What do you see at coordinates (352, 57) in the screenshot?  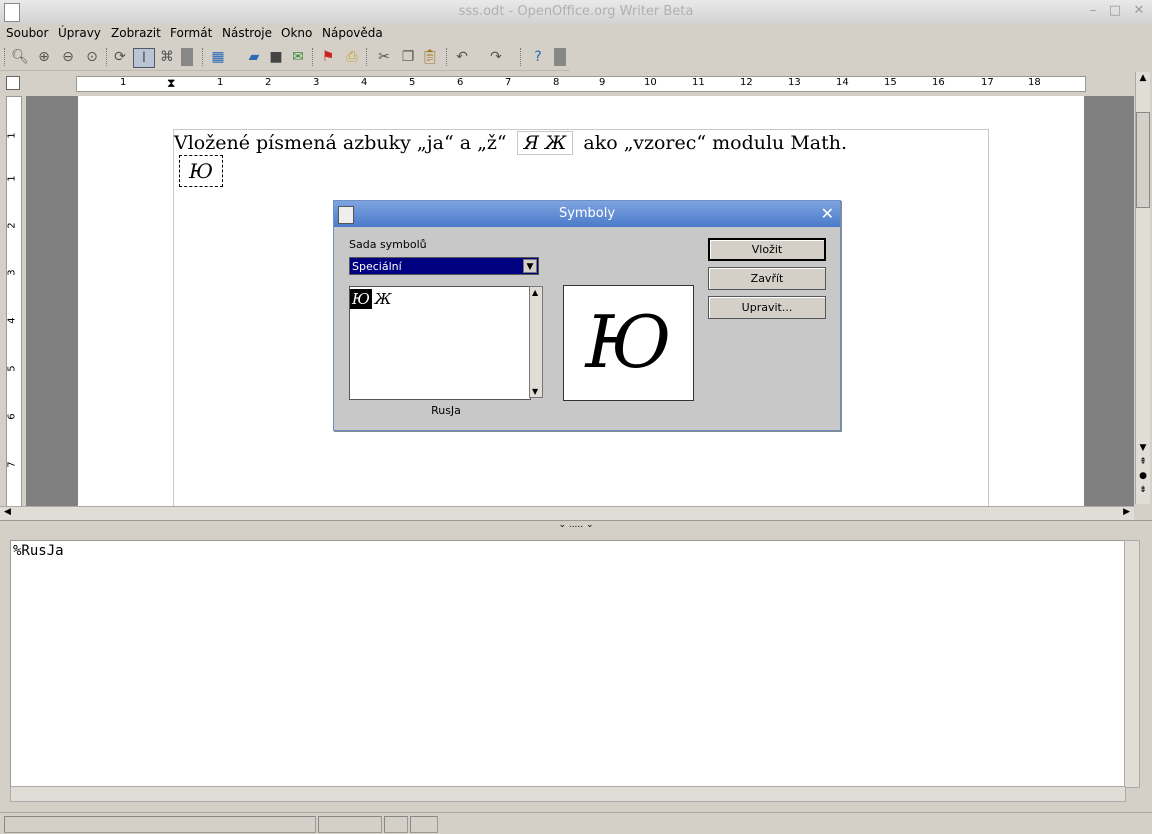 I see `print-icon: ⎙` at bounding box center [352, 57].